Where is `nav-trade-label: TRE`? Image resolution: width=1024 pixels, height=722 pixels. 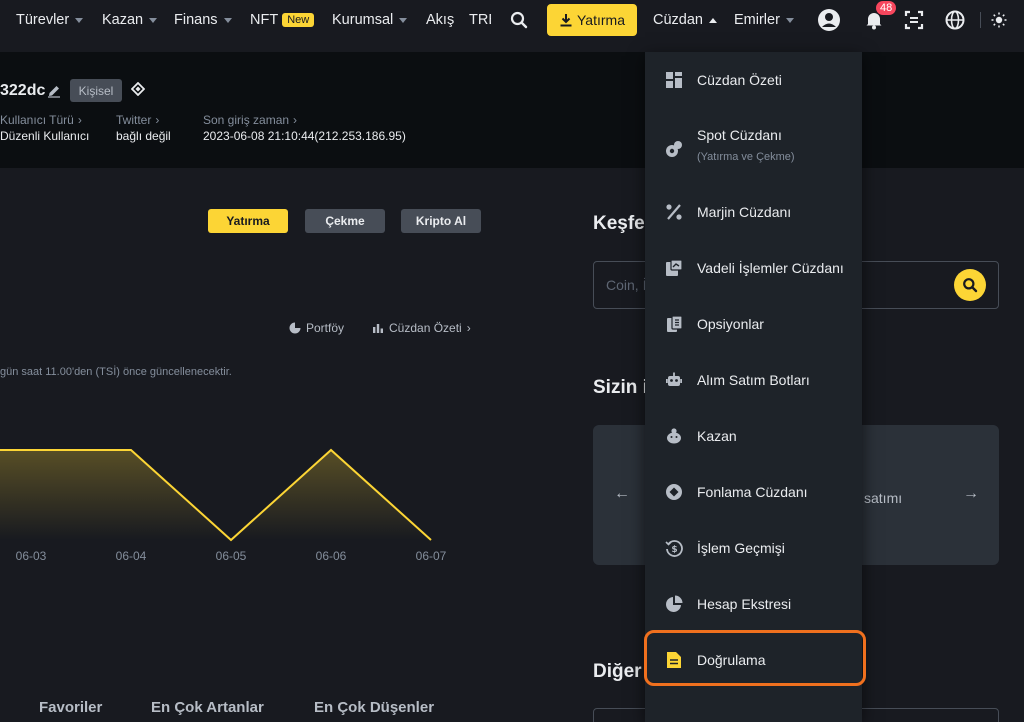
nav-trade-label: TRE is located at coordinates (480, 20).